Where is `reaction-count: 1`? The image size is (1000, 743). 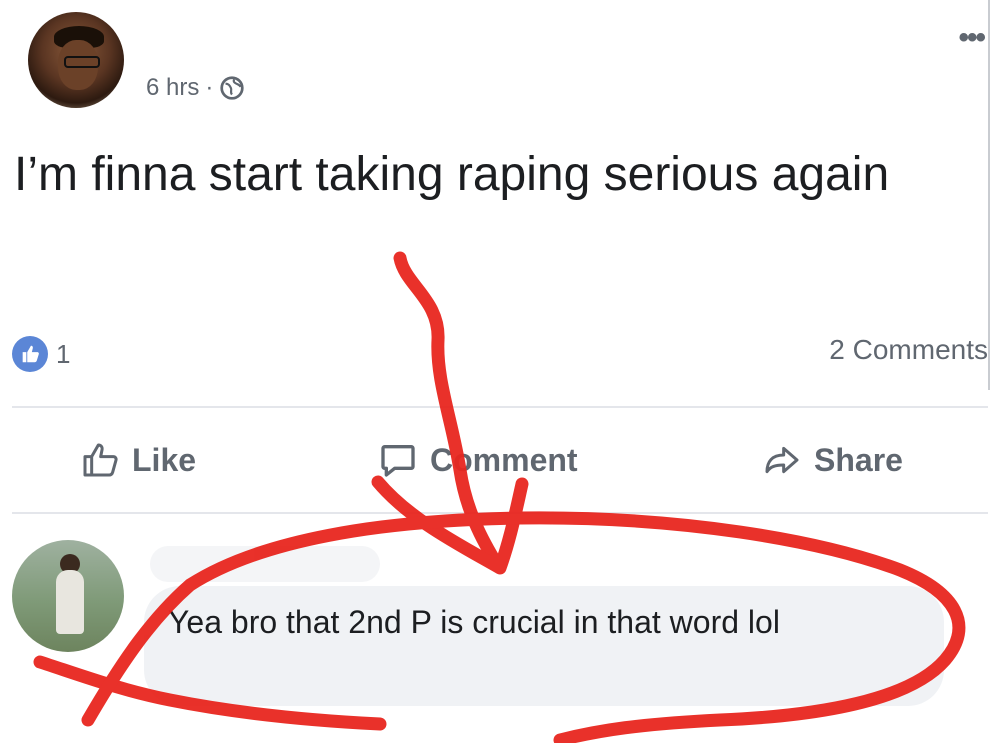
reaction-count: 1 is located at coordinates (63, 353).